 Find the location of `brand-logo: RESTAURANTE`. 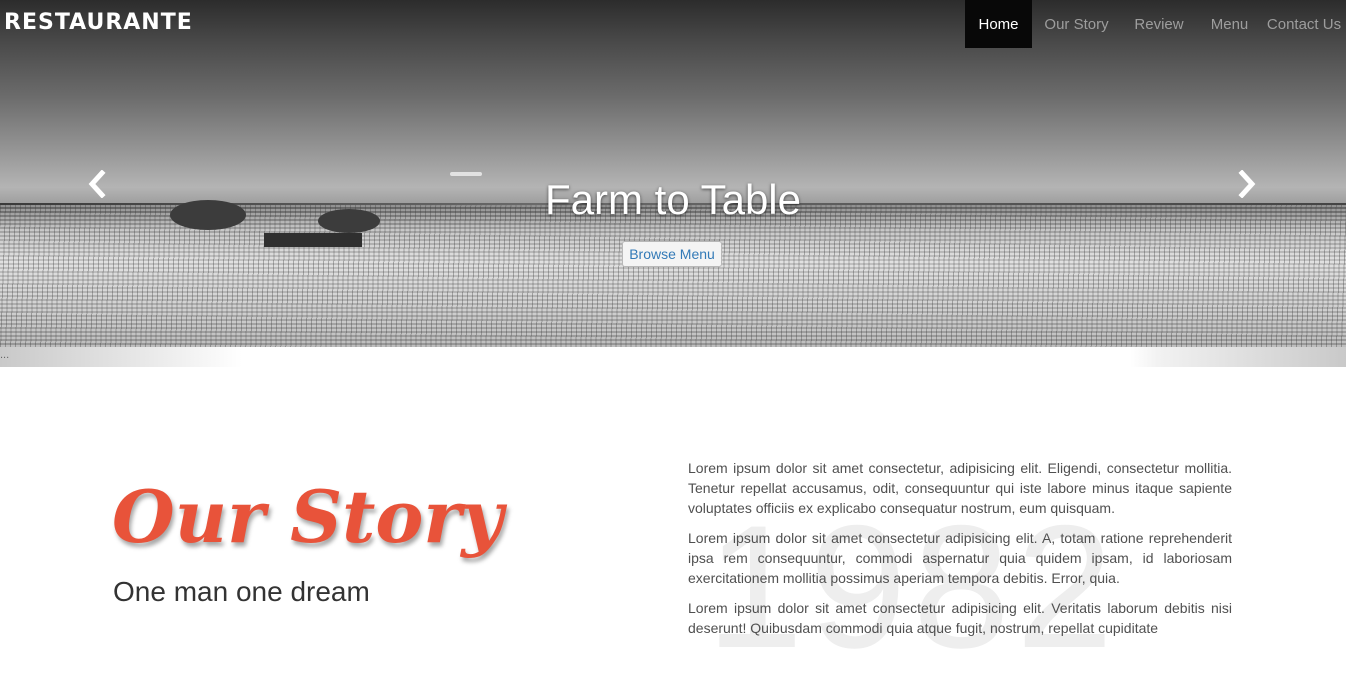

brand-logo: RESTAURANTE is located at coordinates (98, 22).